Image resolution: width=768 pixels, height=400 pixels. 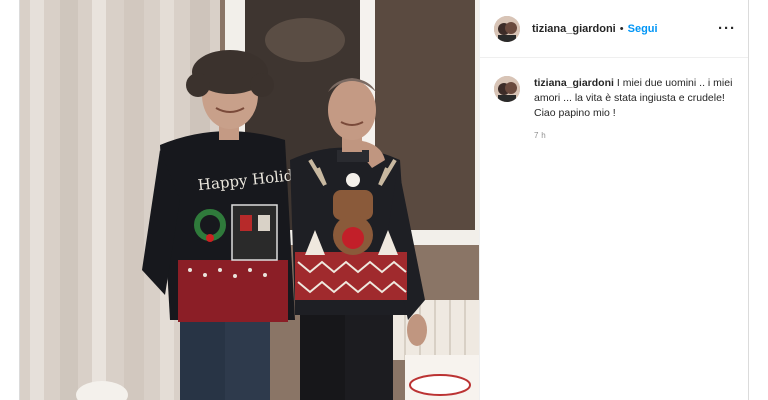 I want to click on username-link: tiziana_giardoni, so click(x=574, y=29).